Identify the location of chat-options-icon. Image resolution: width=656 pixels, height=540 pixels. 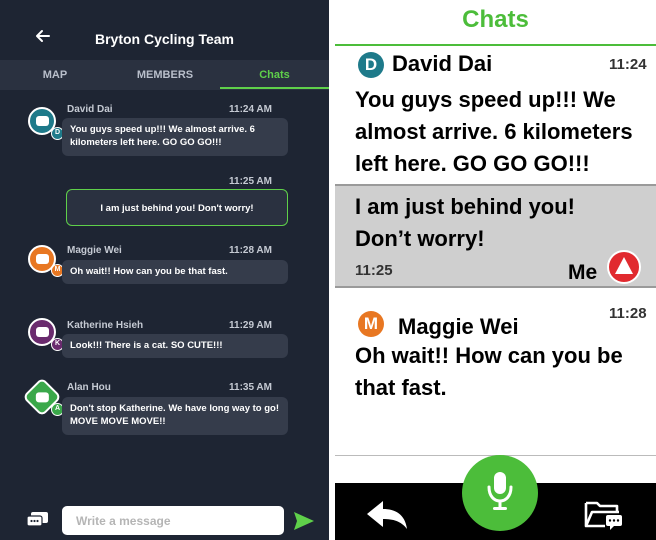
(38, 520).